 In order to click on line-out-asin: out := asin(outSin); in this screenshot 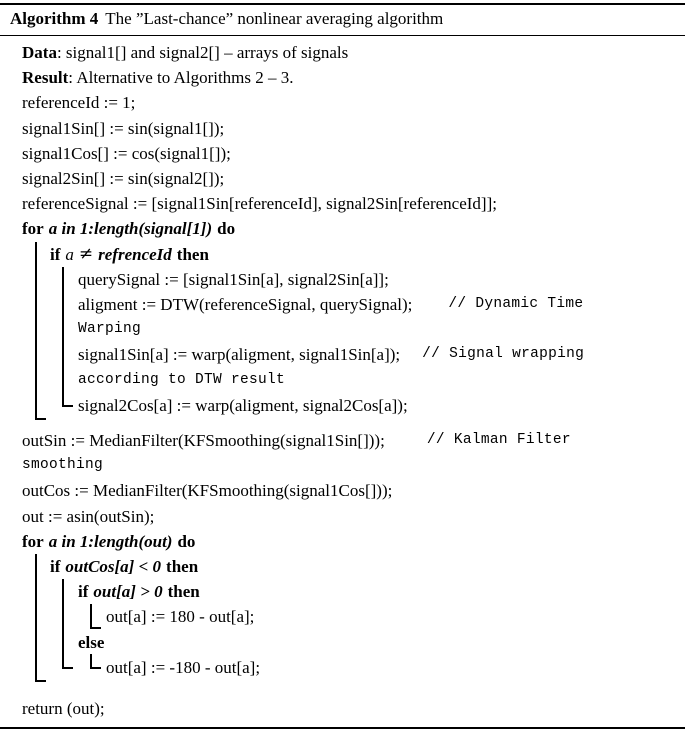, I will do `click(342, 516)`.